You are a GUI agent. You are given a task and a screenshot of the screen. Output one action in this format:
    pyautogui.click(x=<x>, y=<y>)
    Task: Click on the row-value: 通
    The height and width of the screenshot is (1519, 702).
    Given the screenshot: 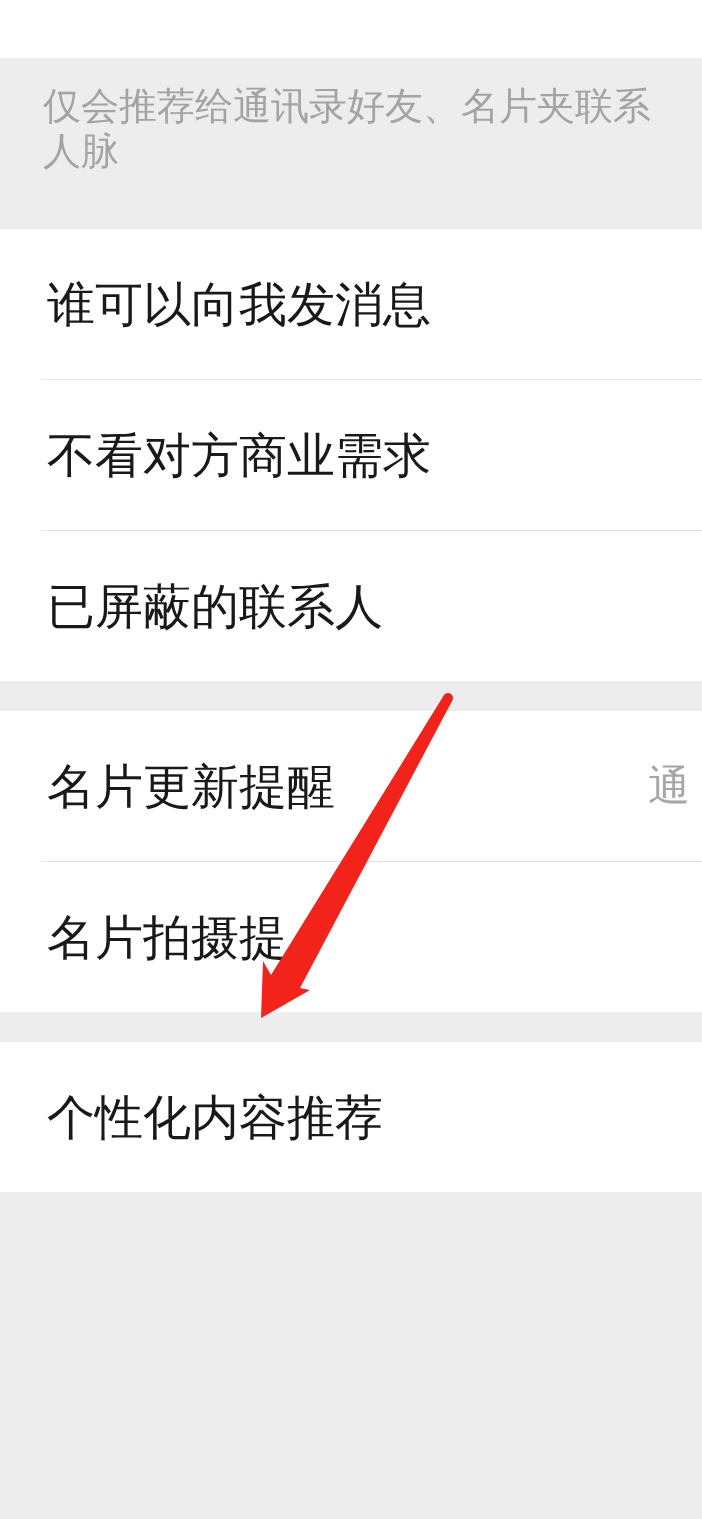 What is the action you would take?
    pyautogui.click(x=669, y=786)
    